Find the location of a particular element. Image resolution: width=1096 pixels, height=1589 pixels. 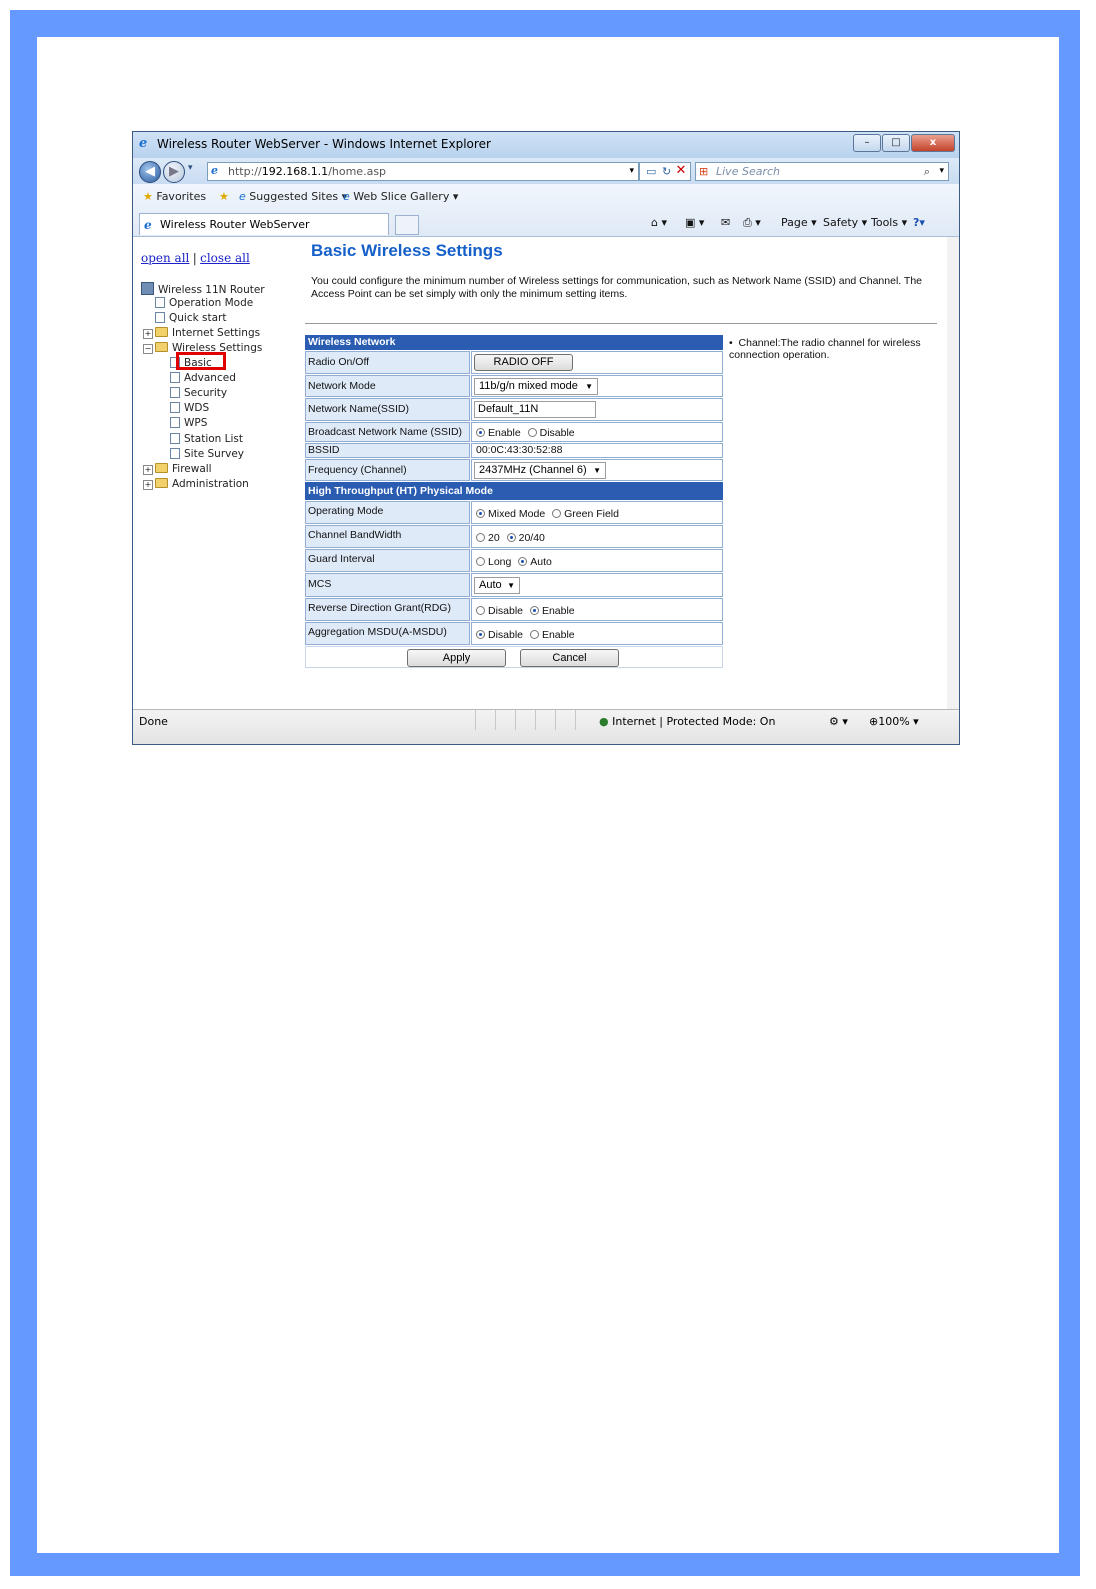

row-amsdu: Aggregation MSDU(A-MSDU) Disable Enable is located at coordinates (514, 633).